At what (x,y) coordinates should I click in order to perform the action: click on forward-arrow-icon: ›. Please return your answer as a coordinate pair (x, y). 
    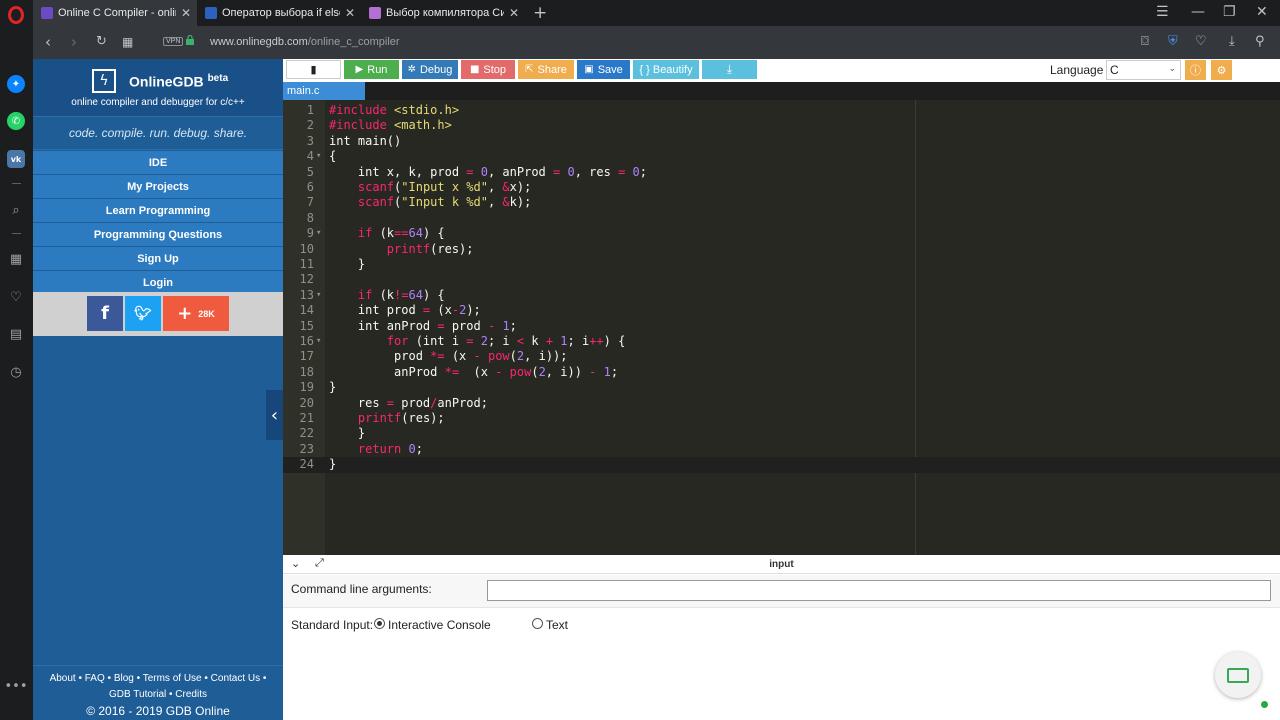
    Looking at the image, I should click on (74, 42).